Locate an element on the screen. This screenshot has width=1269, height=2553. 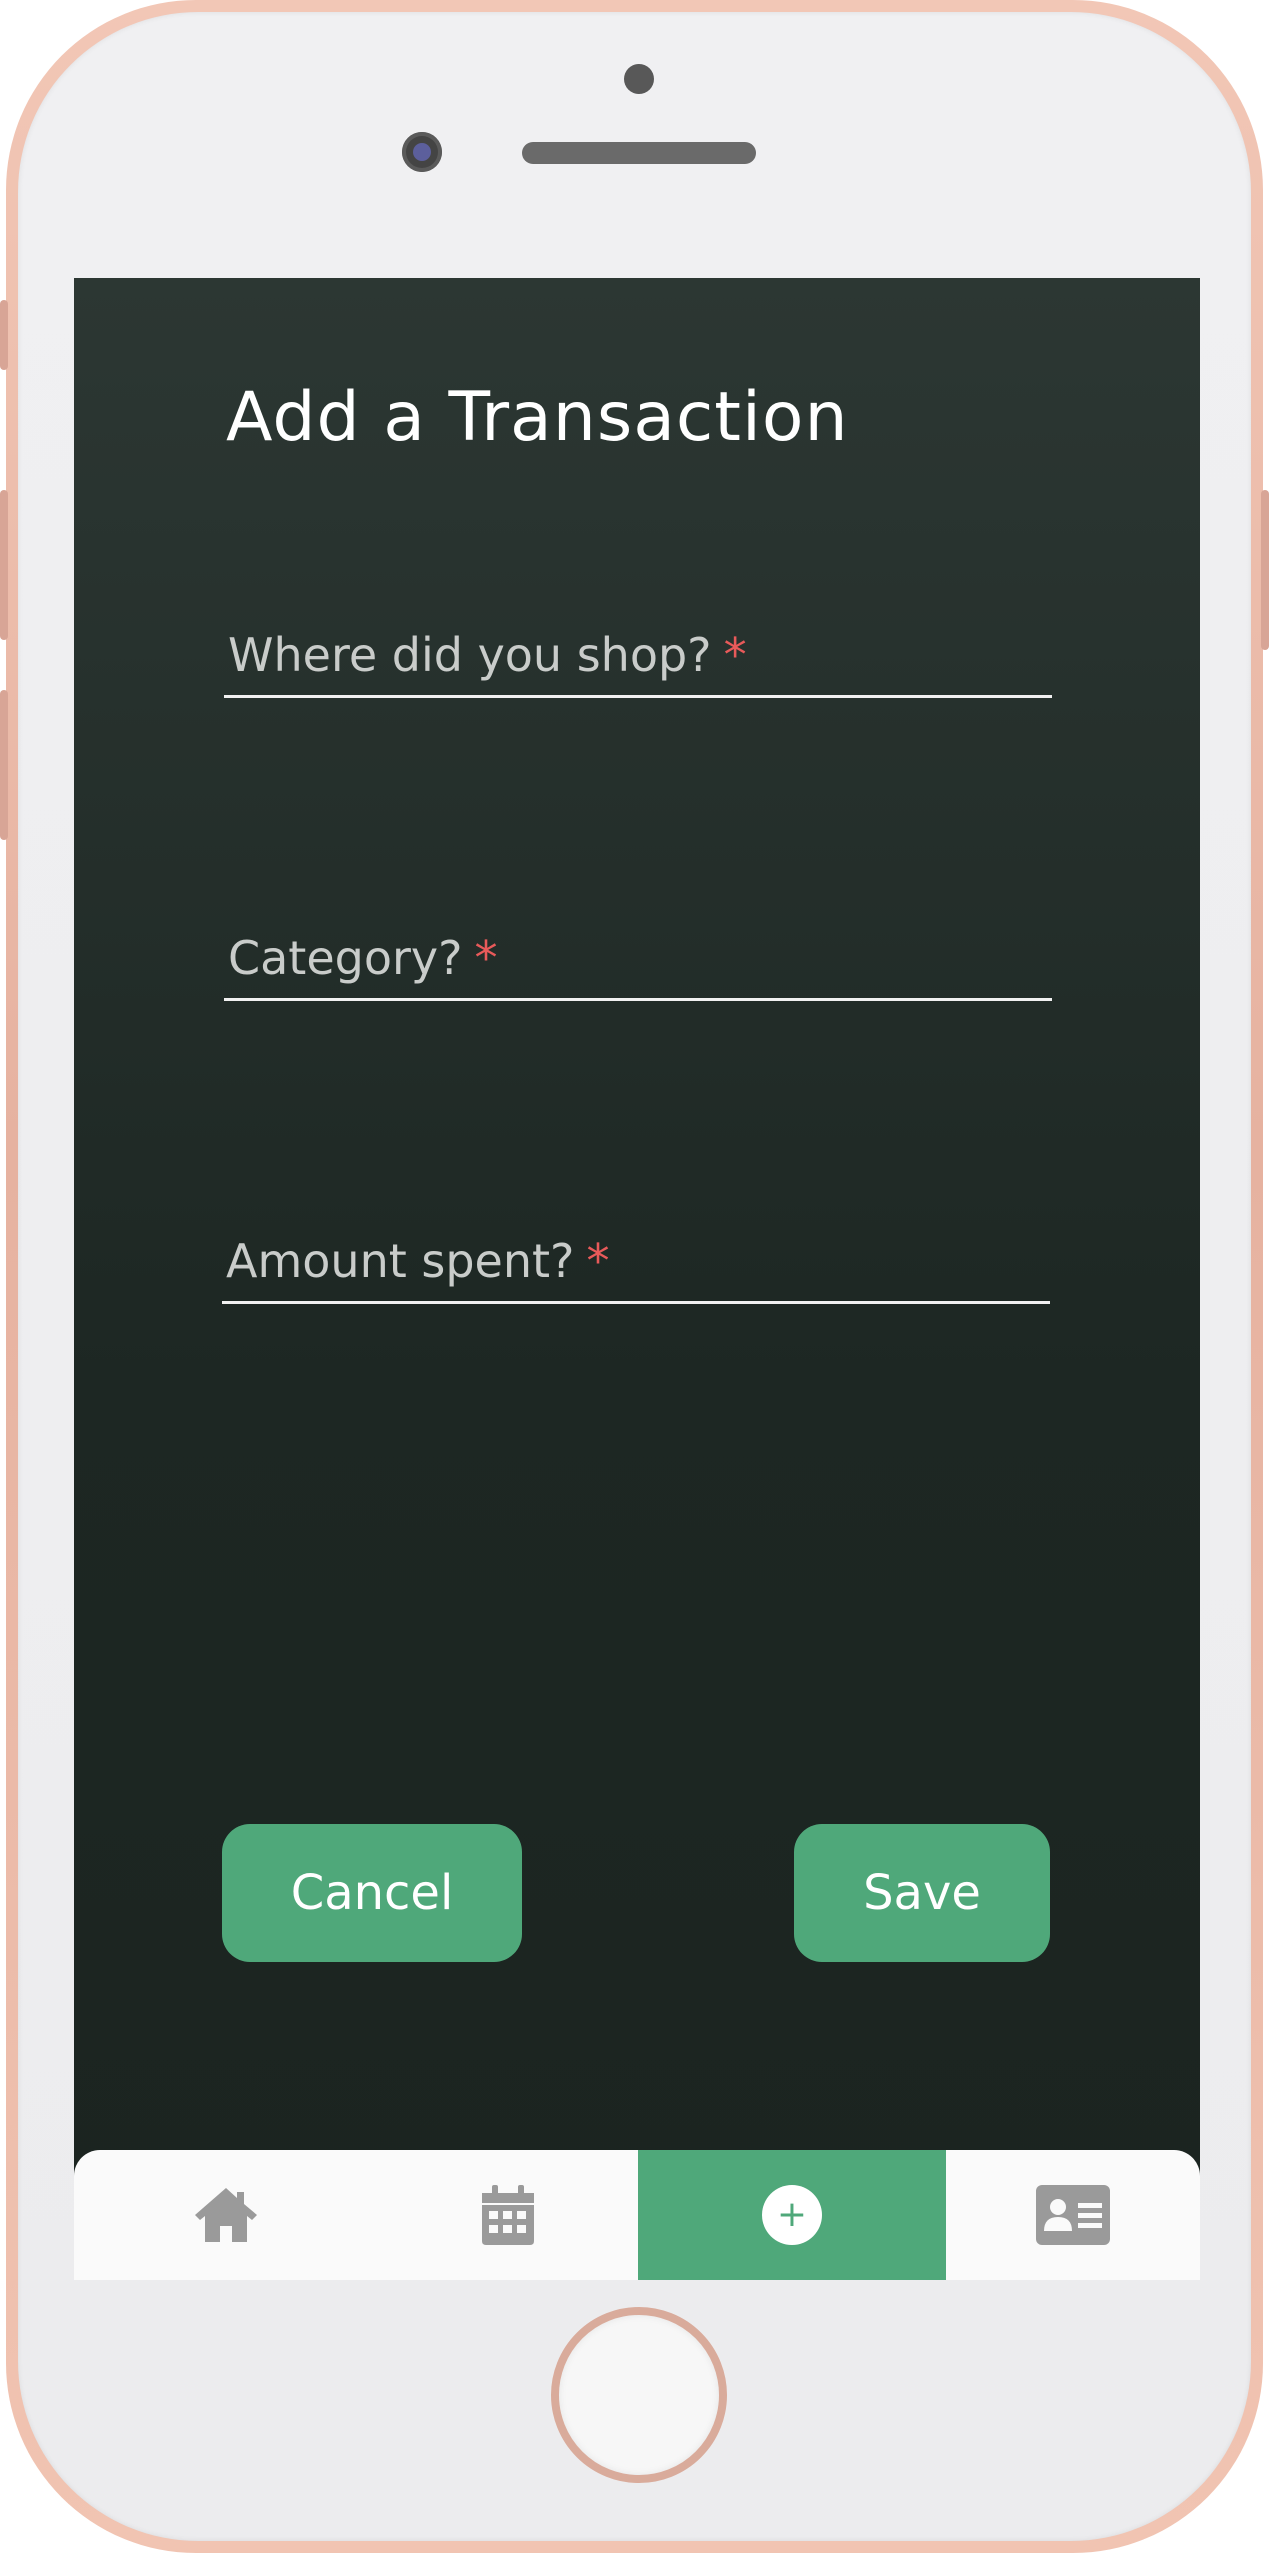
proximity-sensor is located at coordinates (639, 79).